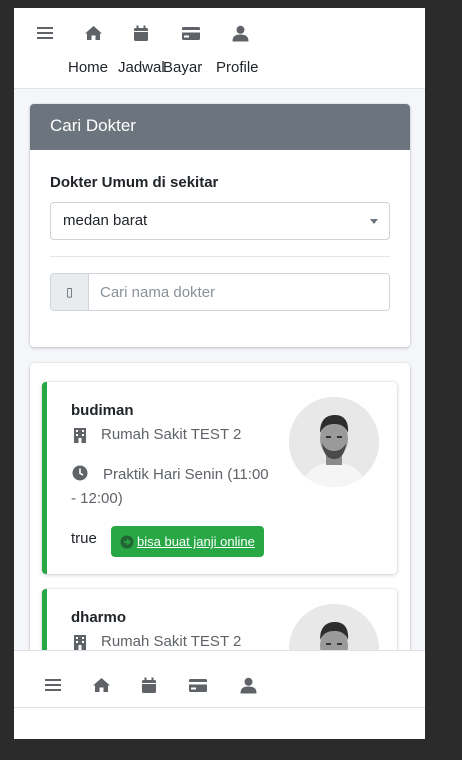 The height and width of the screenshot is (760, 462). Describe the element at coordinates (141, 67) in the screenshot. I see `nav-jadwal-label: Jadwal` at that location.